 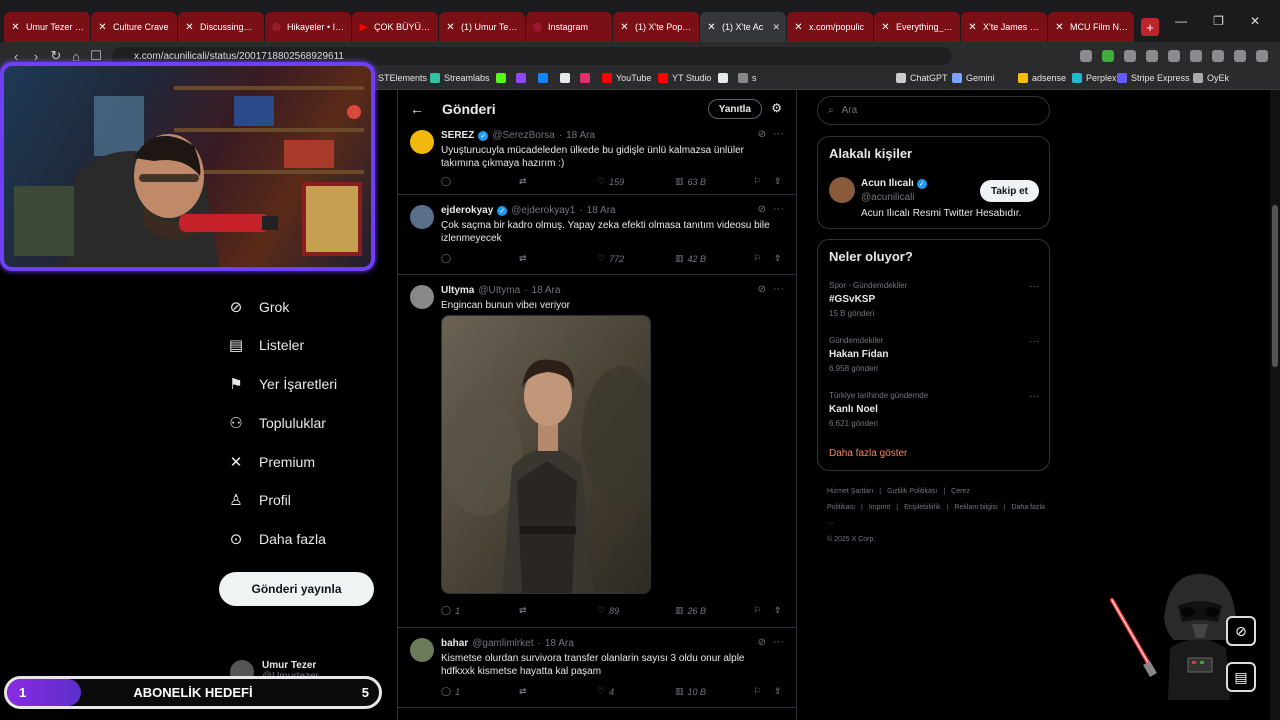 What do you see at coordinates (776, 108) in the screenshot?
I see `settings-sliders-icon: ⚙` at bounding box center [776, 108].